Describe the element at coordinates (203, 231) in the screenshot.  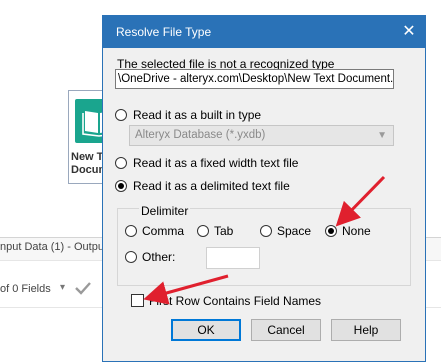
I see `tab-radio` at that location.